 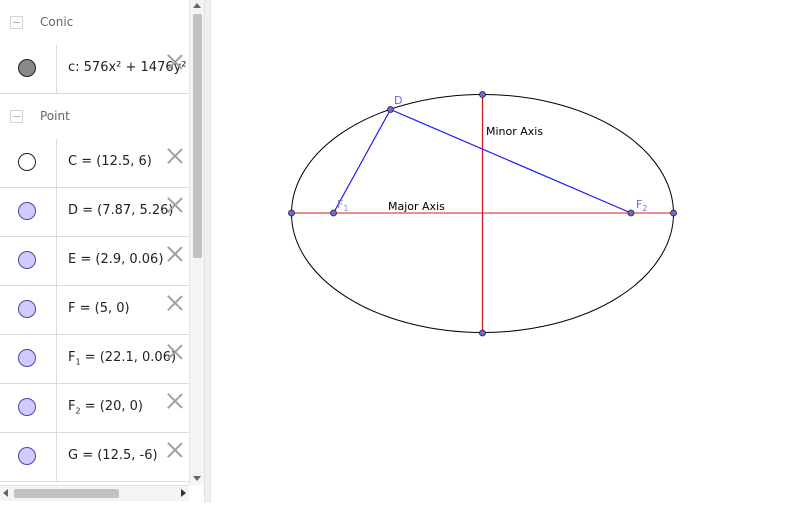 I want to click on point-e, so click(x=291, y=213).